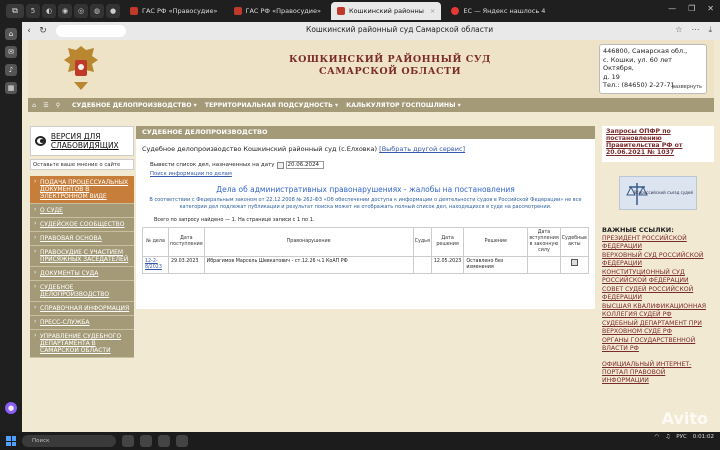 This screenshot has height=450, width=720. What do you see at coordinates (369, 174) in the screenshot?
I see `case-search-link: Поиск информации по делам` at bounding box center [369, 174].